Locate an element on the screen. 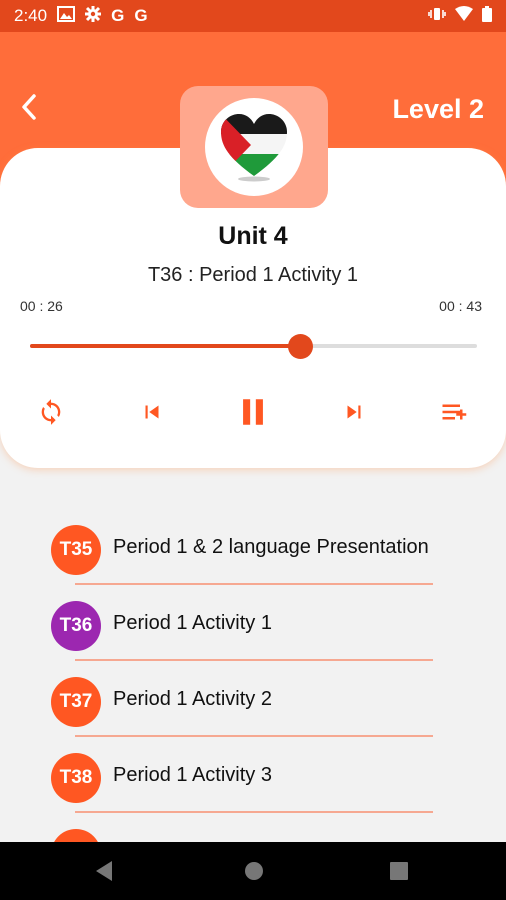  vibrate-icon is located at coordinates (437, 16).